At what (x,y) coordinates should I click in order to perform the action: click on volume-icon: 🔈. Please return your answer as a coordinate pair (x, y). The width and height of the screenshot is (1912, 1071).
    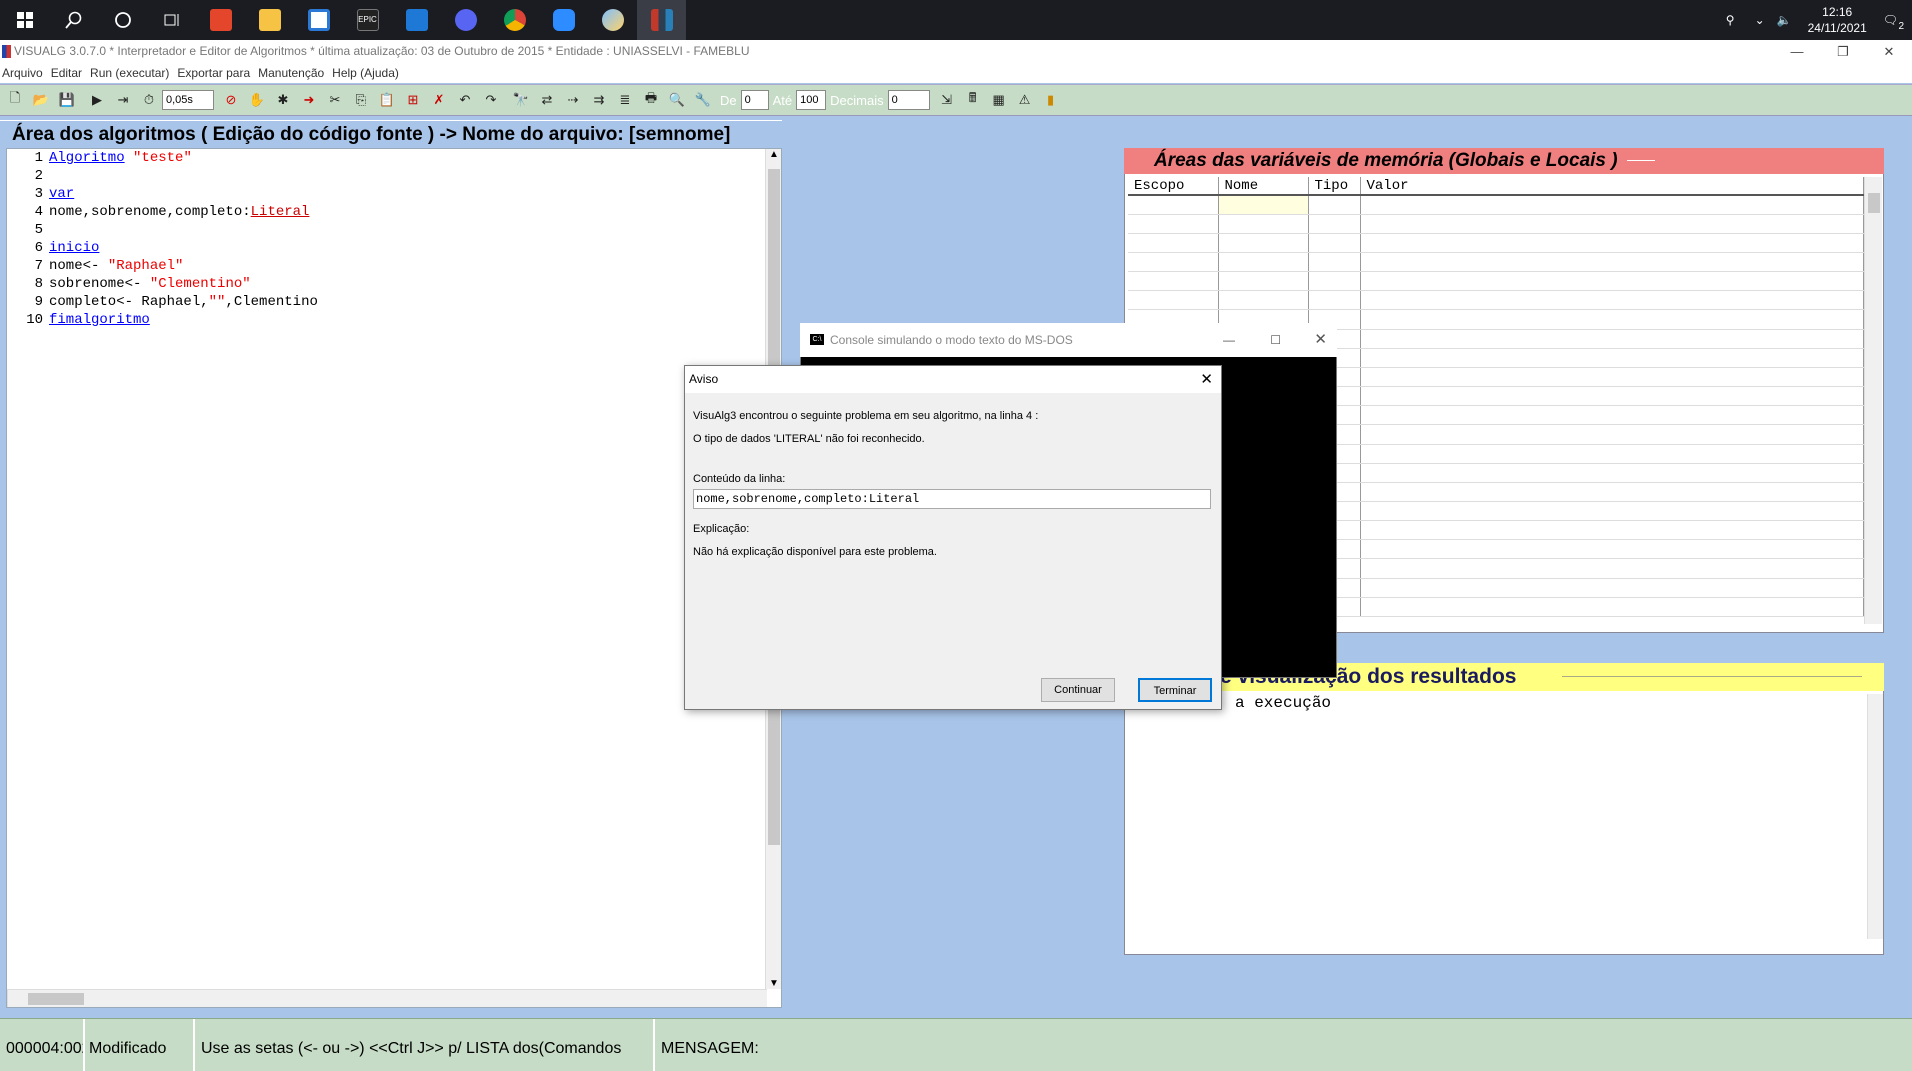
    Looking at the image, I should click on (1784, 20).